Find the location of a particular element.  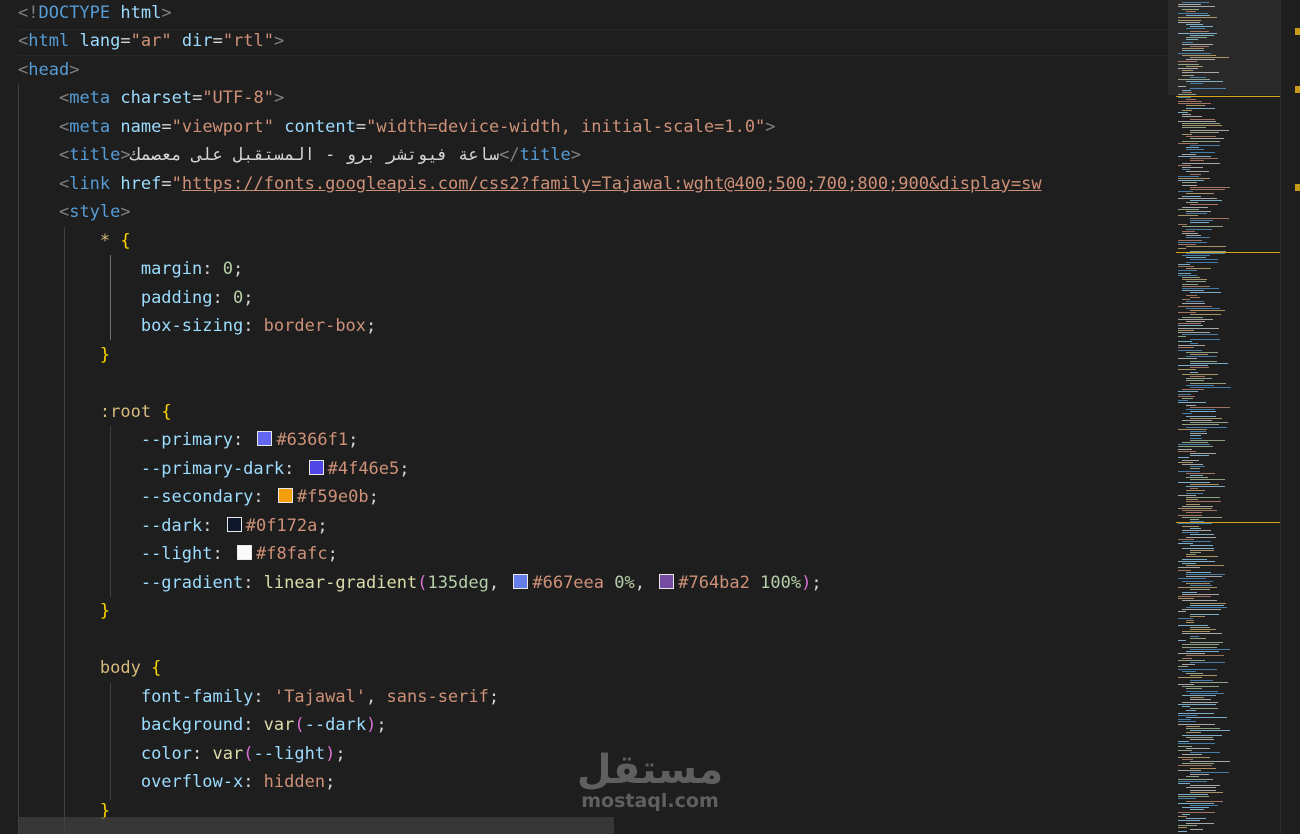

scrollbar-marker is located at coordinates (1297, 31).